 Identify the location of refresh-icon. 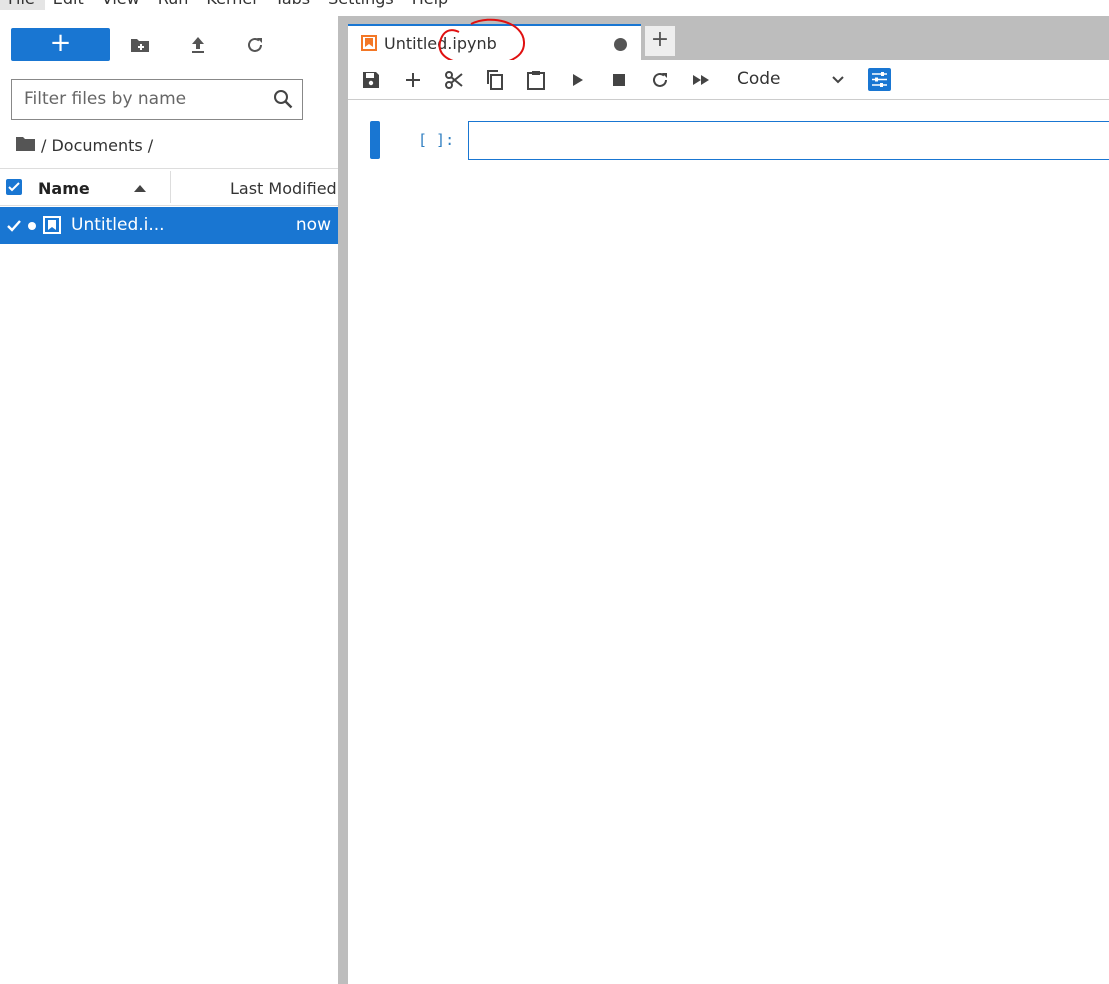
(255, 45).